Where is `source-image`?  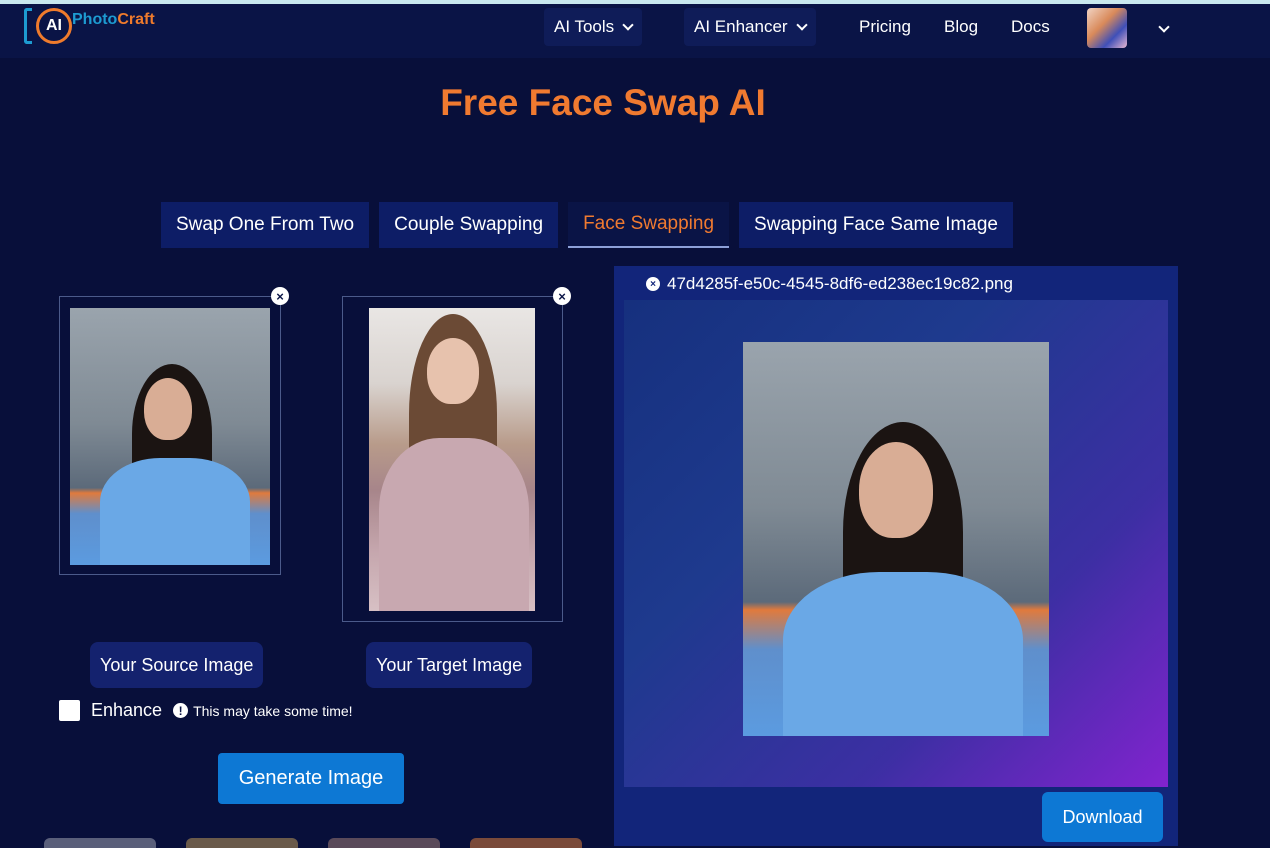 source-image is located at coordinates (170, 436).